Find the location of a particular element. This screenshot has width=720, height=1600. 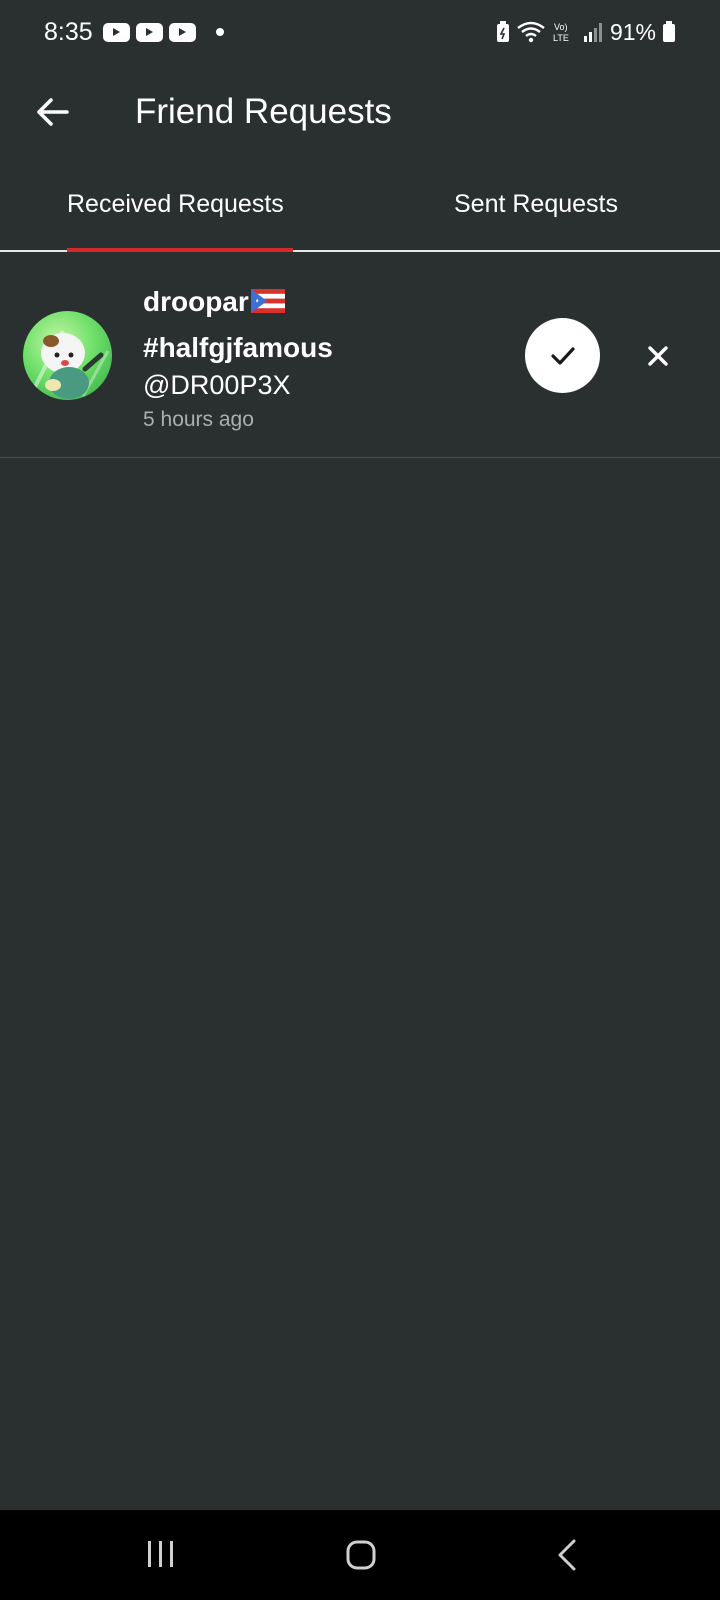

wifi-icon is located at coordinates (531, 32).